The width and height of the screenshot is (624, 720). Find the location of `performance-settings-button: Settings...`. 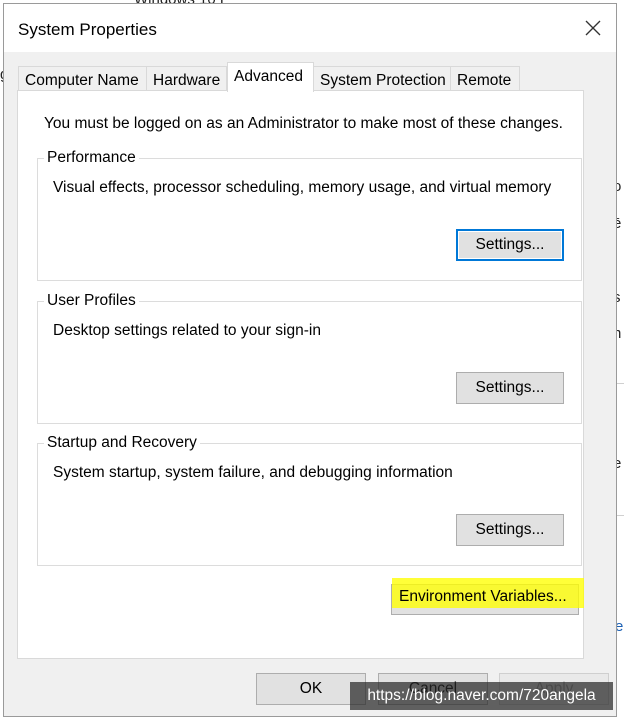

performance-settings-button: Settings... is located at coordinates (510, 245).